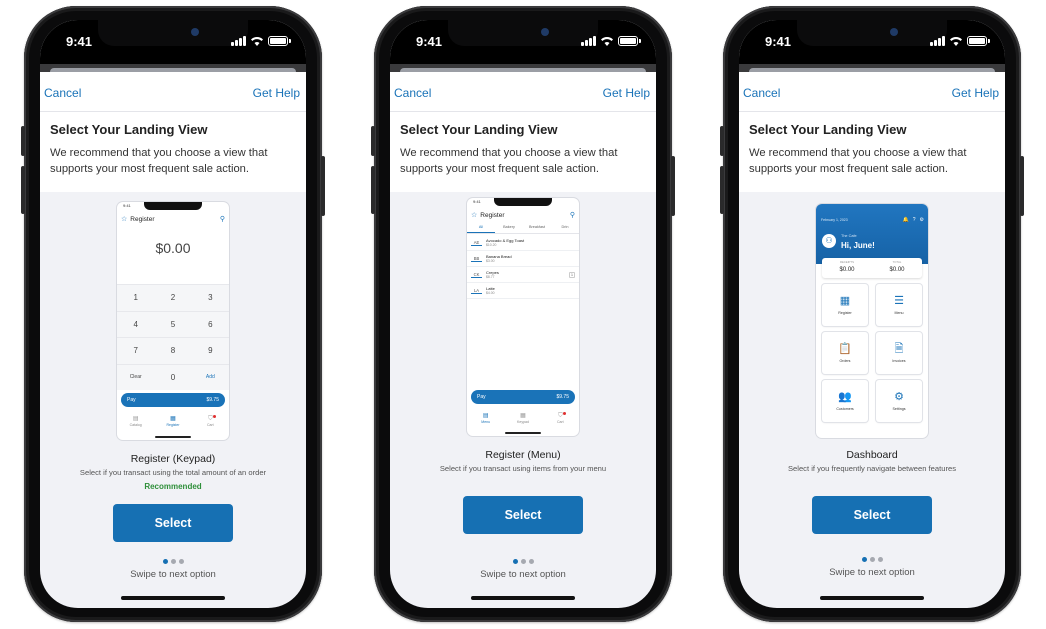 This screenshot has height=629, width=1046. Describe the element at coordinates (485, 415) in the screenshot. I see `menu-icon: ▤` at that location.